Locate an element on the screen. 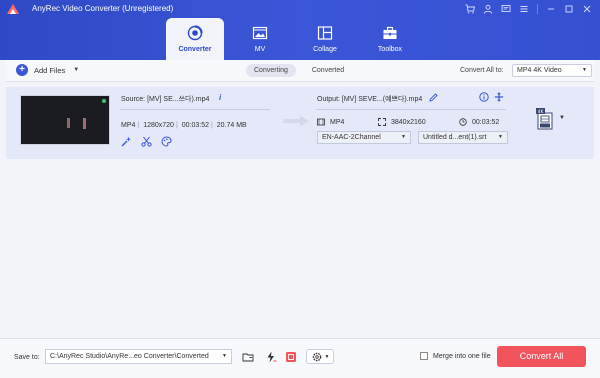 The height and width of the screenshot is (378, 600). tab-mv: MV is located at coordinates (260, 39).